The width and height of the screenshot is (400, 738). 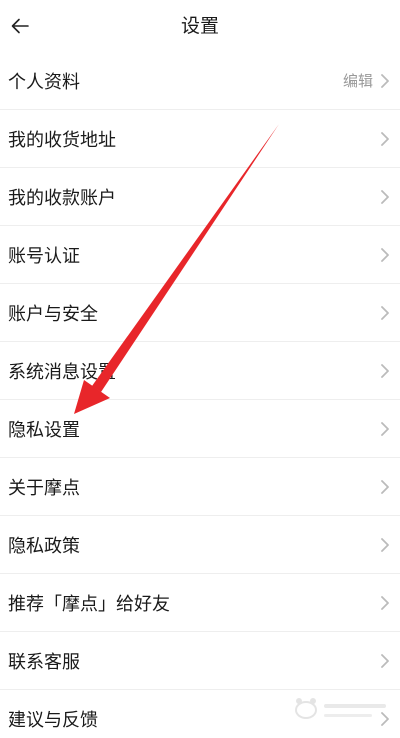 I want to click on settings-item-account-verification: 账号认证, so click(x=200, y=255).